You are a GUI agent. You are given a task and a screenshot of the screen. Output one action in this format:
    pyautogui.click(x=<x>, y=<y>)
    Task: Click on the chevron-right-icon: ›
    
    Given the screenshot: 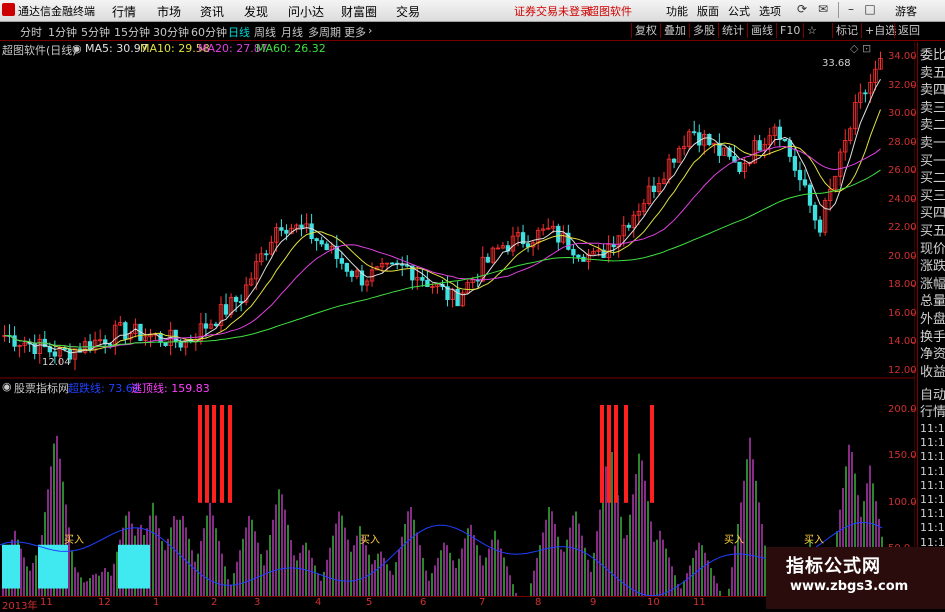 What is the action you would take?
    pyautogui.click(x=370, y=30)
    